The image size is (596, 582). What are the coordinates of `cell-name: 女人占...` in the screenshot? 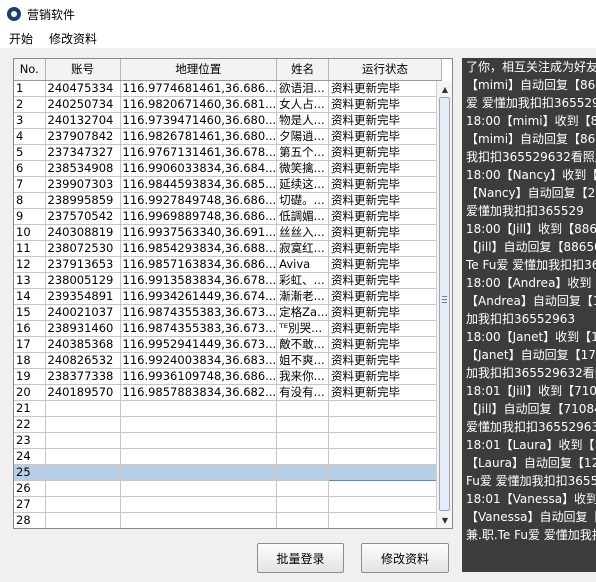 It's located at (303, 104).